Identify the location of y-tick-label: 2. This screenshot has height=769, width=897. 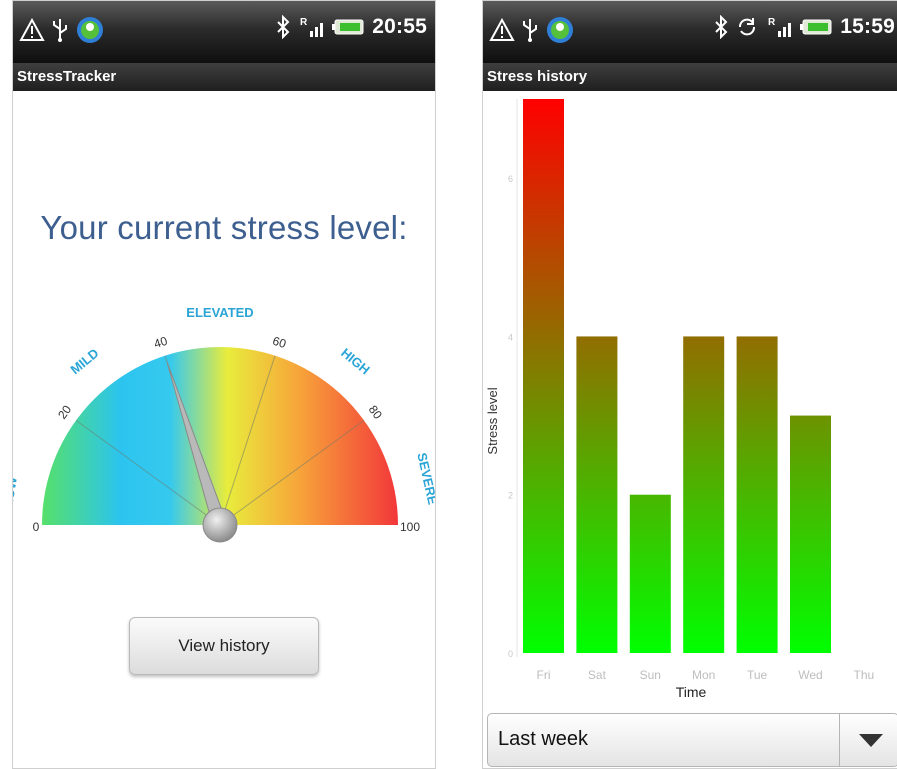
(510, 496).